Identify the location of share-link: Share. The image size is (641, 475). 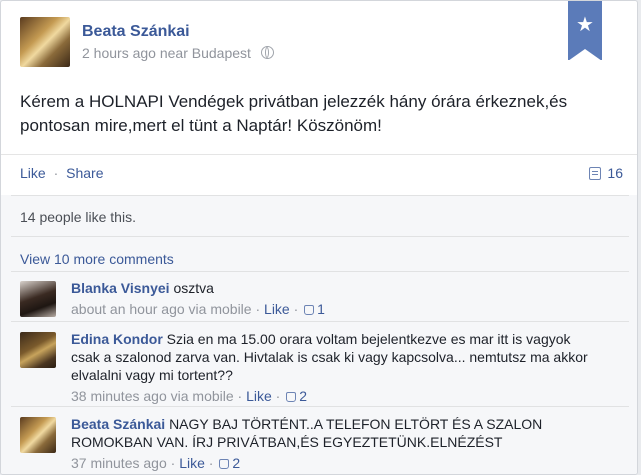
(84, 173).